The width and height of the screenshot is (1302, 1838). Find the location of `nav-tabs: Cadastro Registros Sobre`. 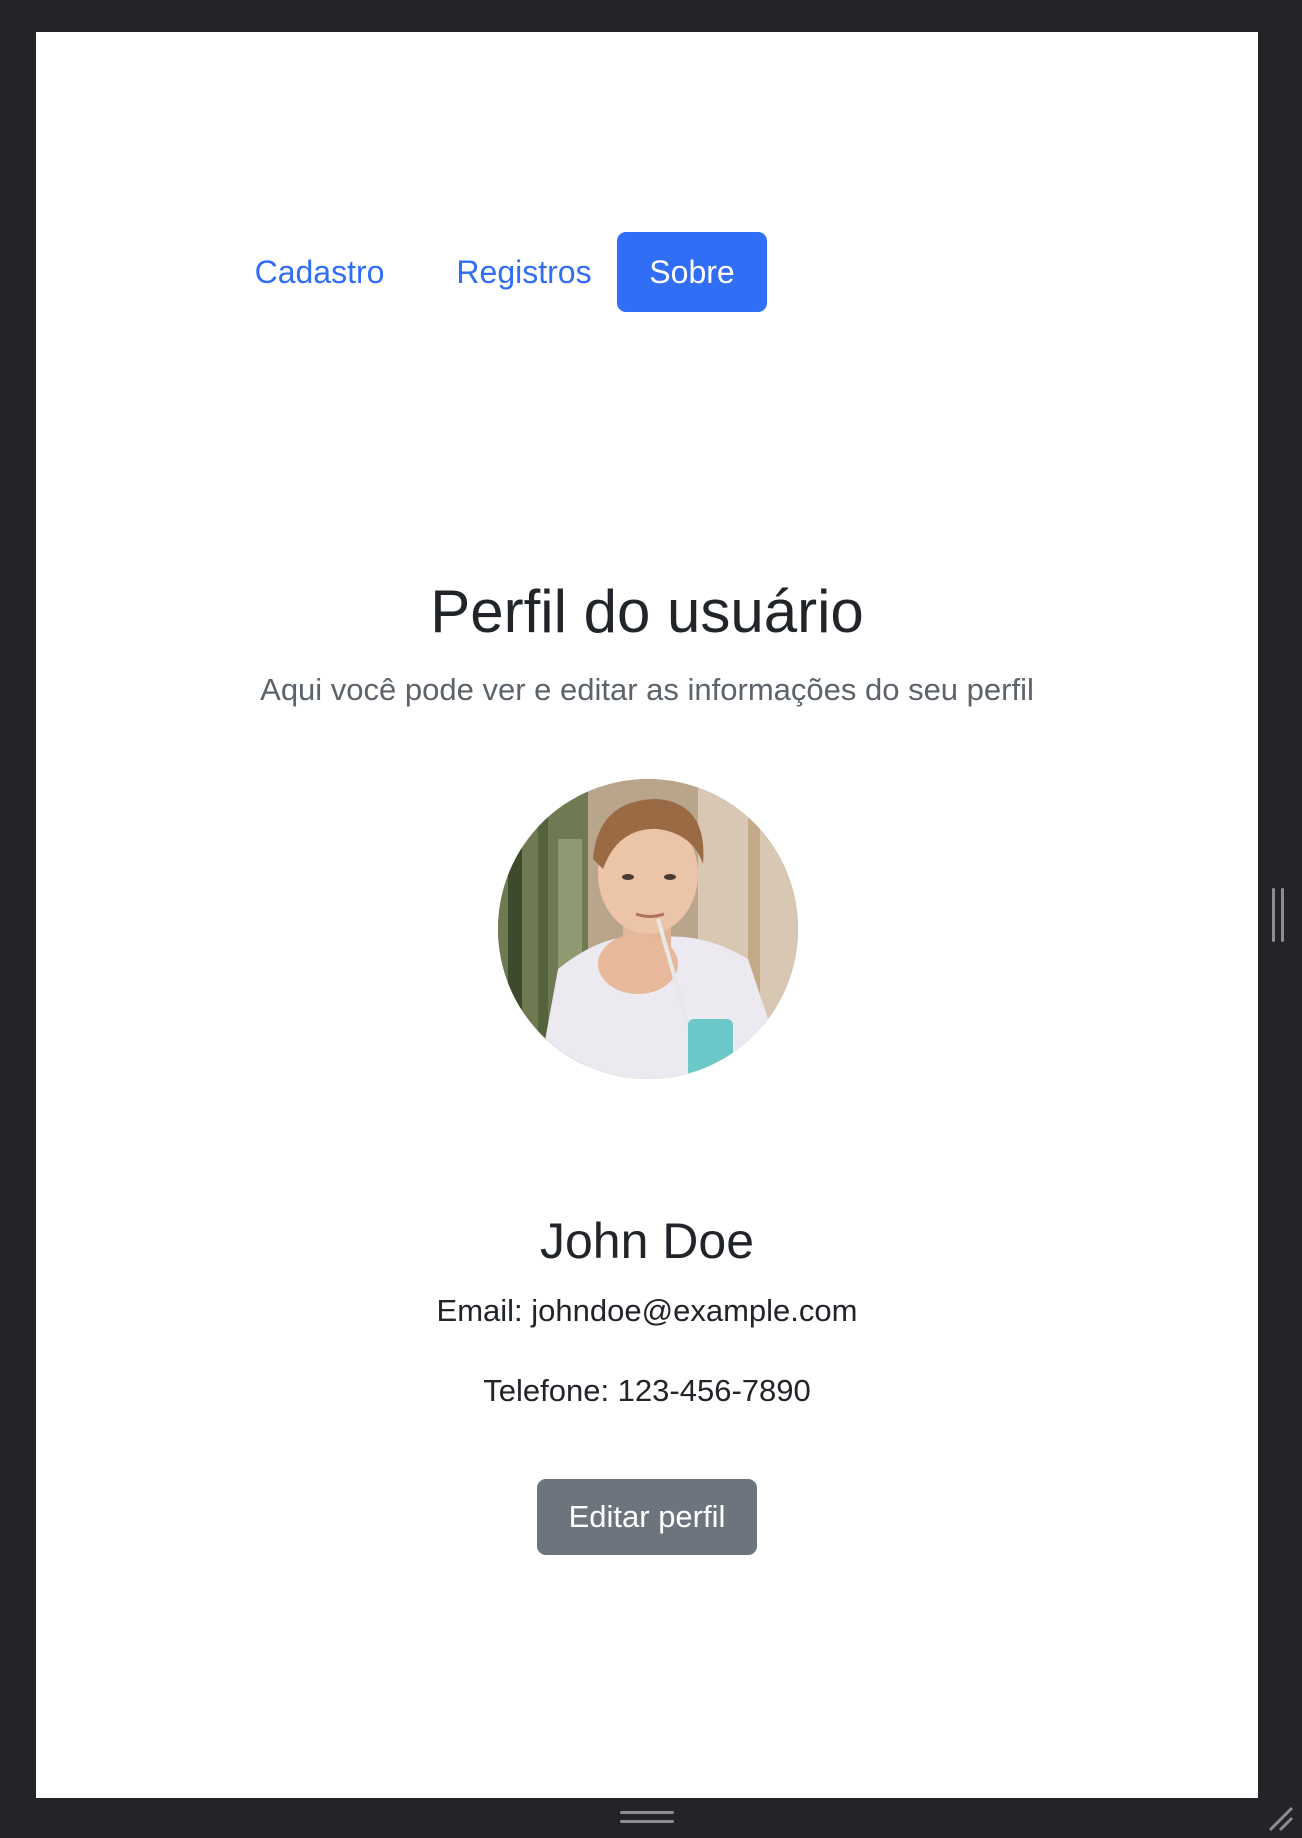

nav-tabs: Cadastro Registros Sobre is located at coordinates (647, 272).